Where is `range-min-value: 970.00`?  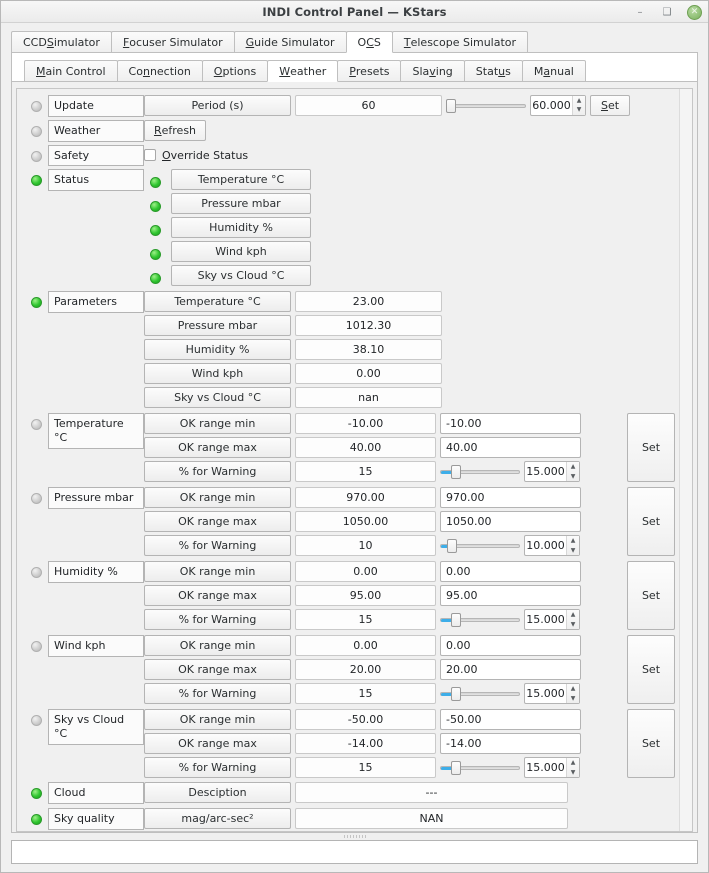 range-min-value: 970.00 is located at coordinates (365, 498).